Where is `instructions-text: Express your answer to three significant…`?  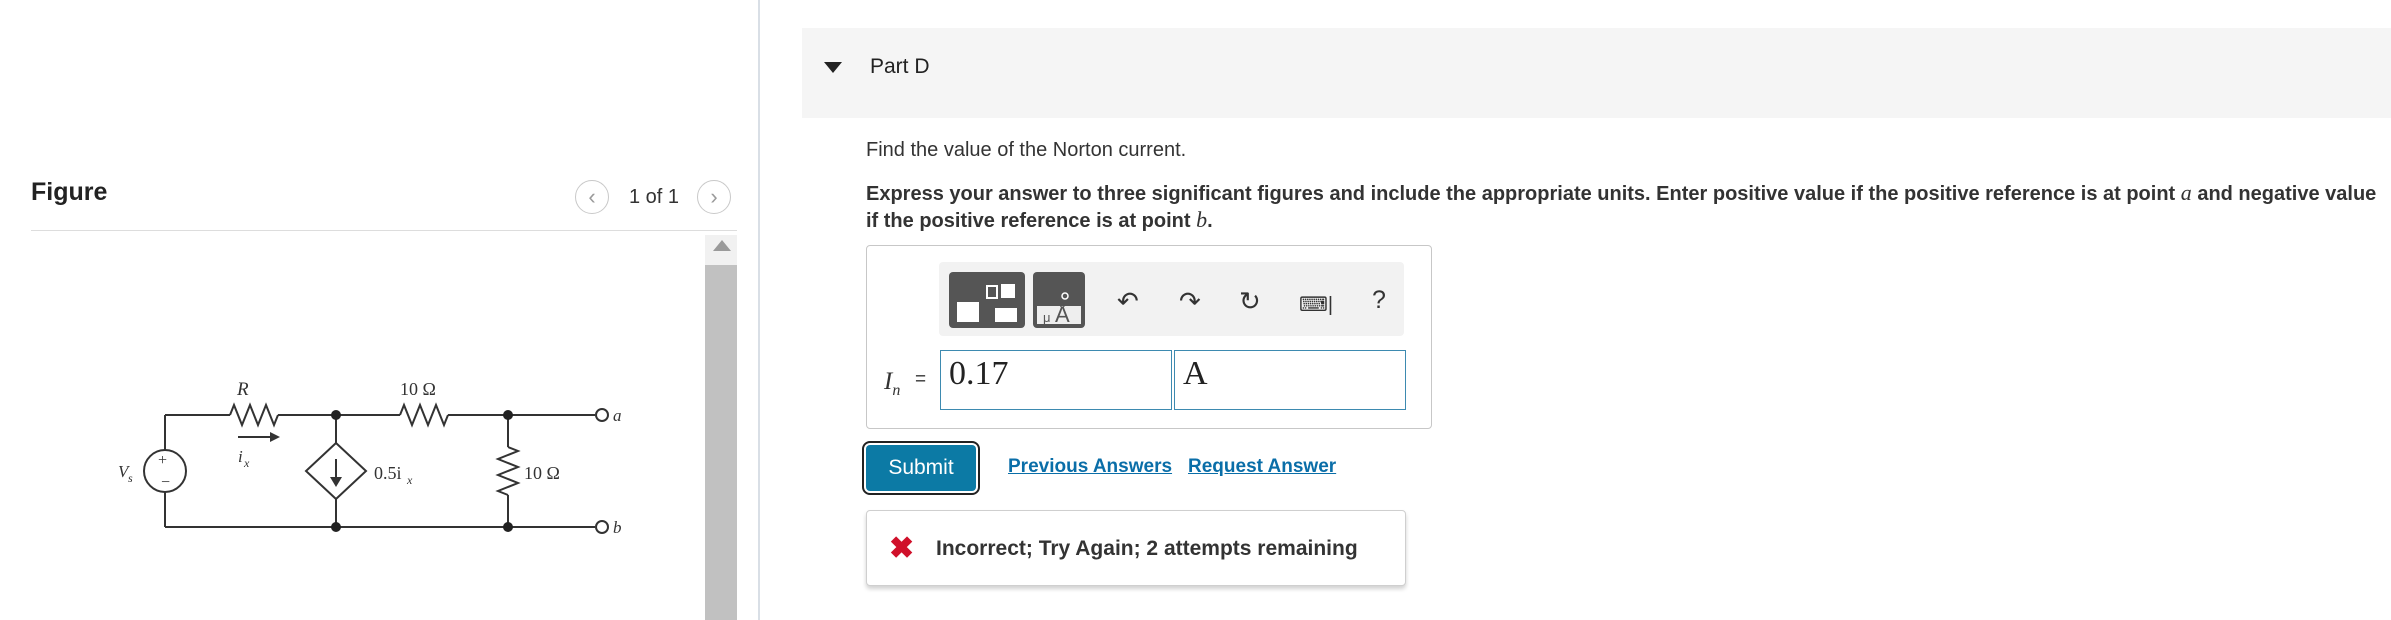 instructions-text: Express your answer to three significant… is located at coordinates (1621, 206).